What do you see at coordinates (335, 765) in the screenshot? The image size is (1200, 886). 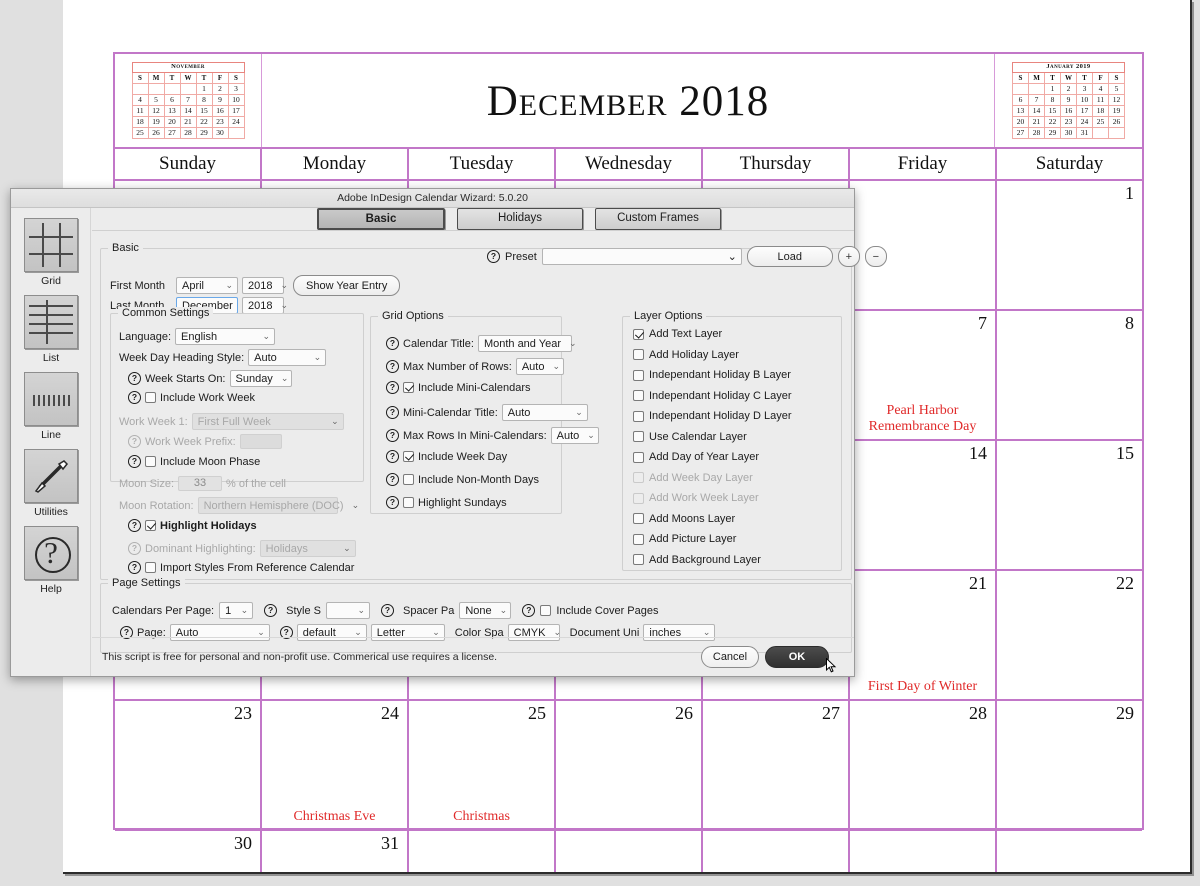 I see `calendar-day-cell: 24 Christmas Eve` at bounding box center [335, 765].